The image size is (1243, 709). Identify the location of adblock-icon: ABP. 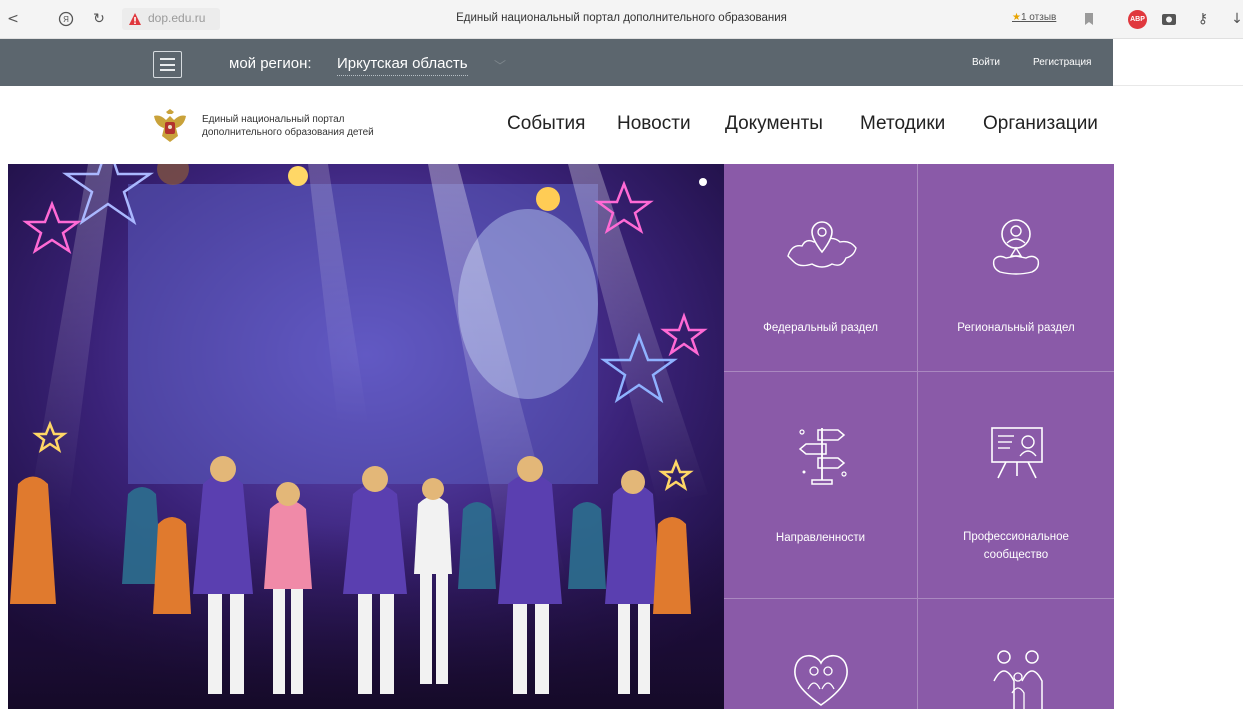
(1137, 19).